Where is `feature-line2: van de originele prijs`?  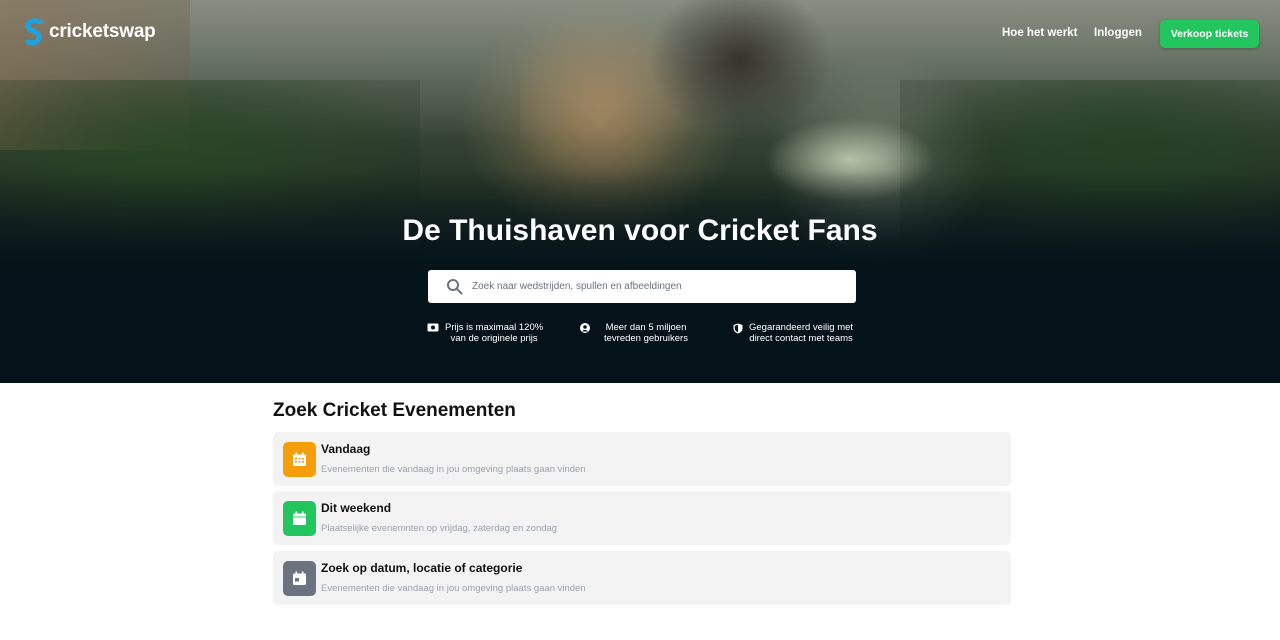
feature-line2: van de originele prijs is located at coordinates (494, 338).